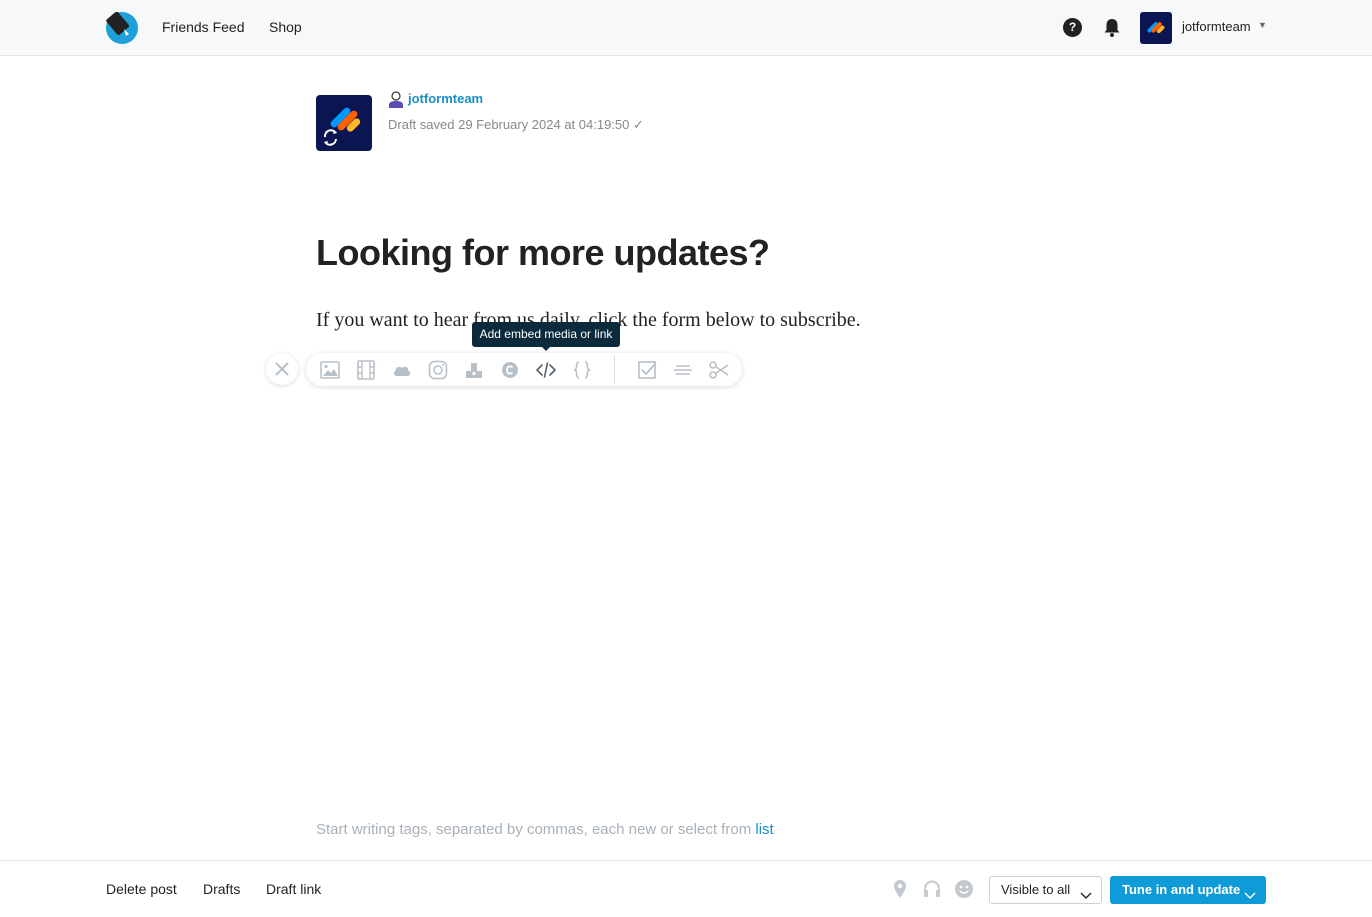  I want to click on drafts-link: Drafts, so click(221, 889).